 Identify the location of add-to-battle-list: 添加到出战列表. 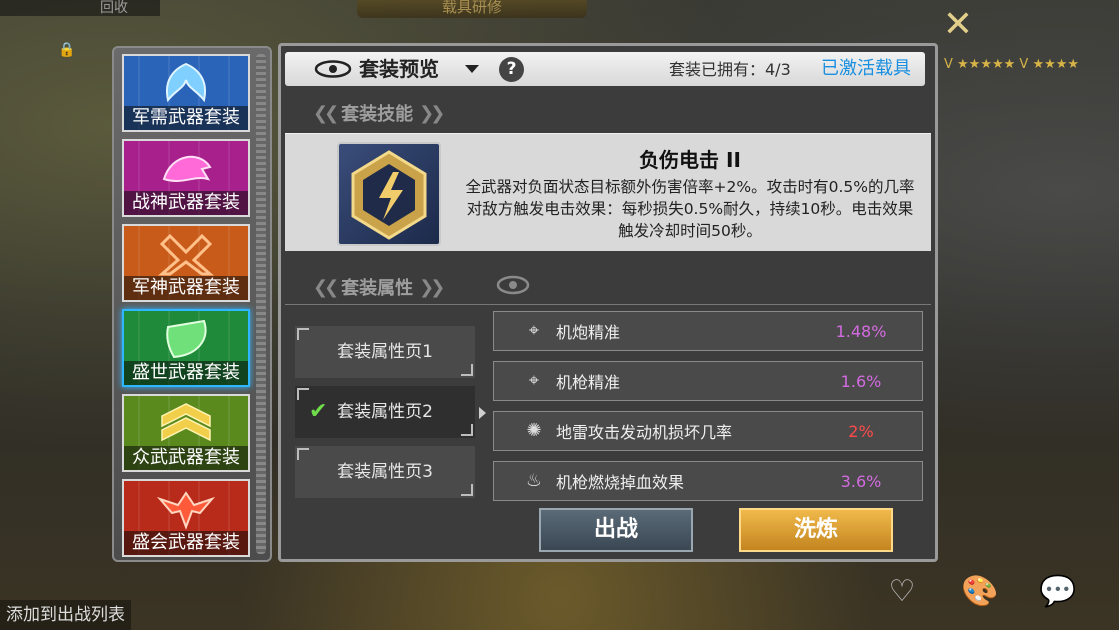
(65, 615).